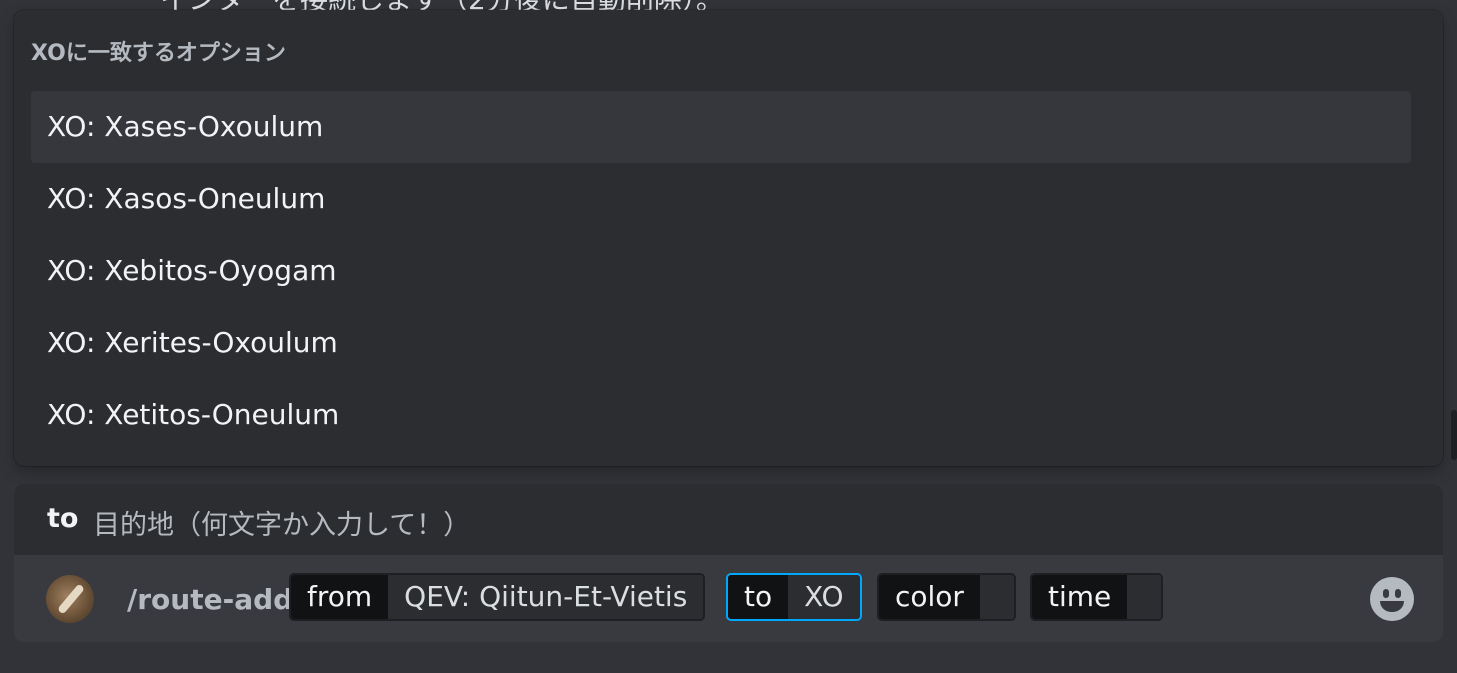 This screenshot has height=673, width=1457. What do you see at coordinates (721, 127) in the screenshot?
I see `autocomplete-option: XO: Xases-Oxoulum` at bounding box center [721, 127].